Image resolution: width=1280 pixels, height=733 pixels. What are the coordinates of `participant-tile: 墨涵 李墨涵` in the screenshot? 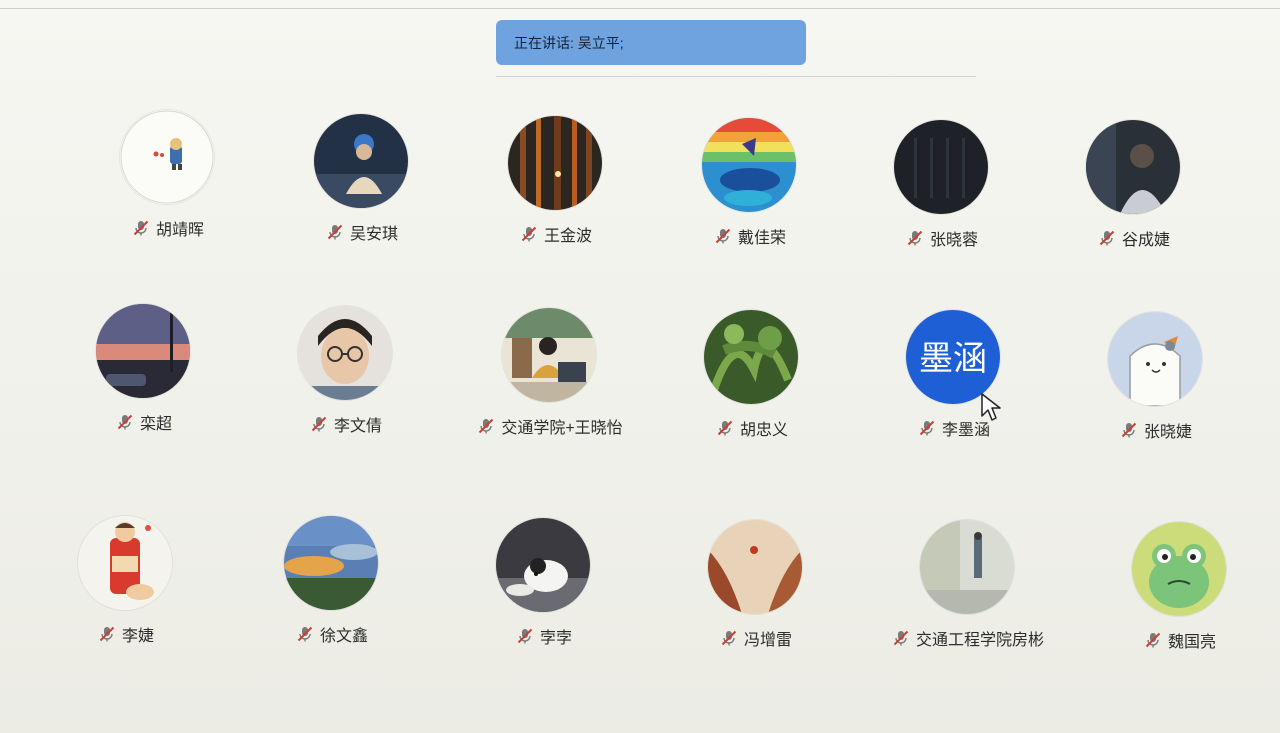 It's located at (954, 385).